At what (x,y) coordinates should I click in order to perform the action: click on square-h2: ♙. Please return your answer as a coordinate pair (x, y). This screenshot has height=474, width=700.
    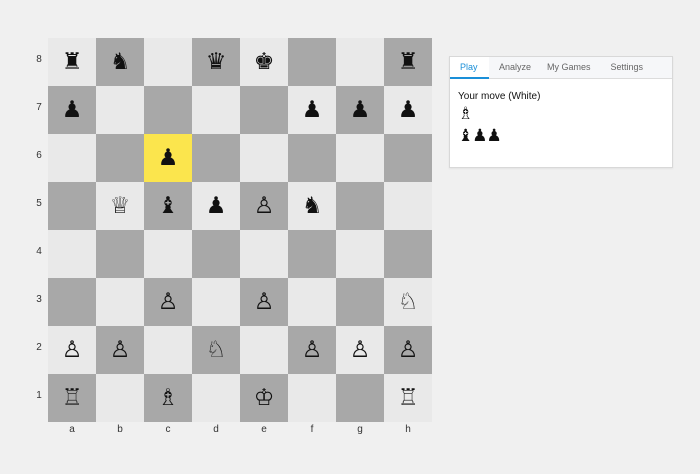
    Looking at the image, I should click on (408, 350).